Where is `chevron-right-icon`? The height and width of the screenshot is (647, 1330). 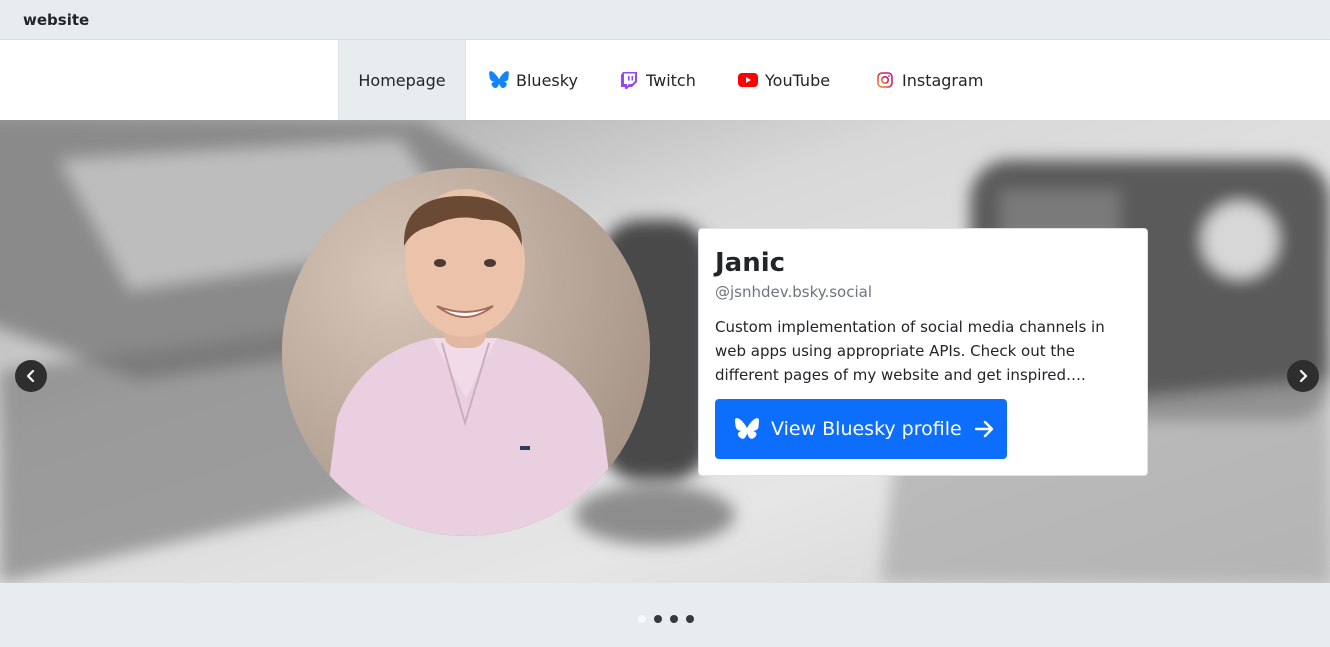 chevron-right-icon is located at coordinates (1303, 376).